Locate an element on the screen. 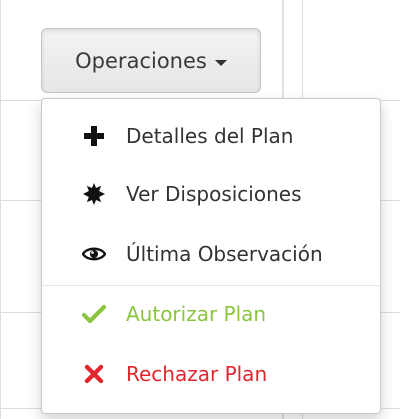 This screenshot has width=400, height=419. menu-item-ver-disposiciones: Ver Disposiciones is located at coordinates (211, 194).